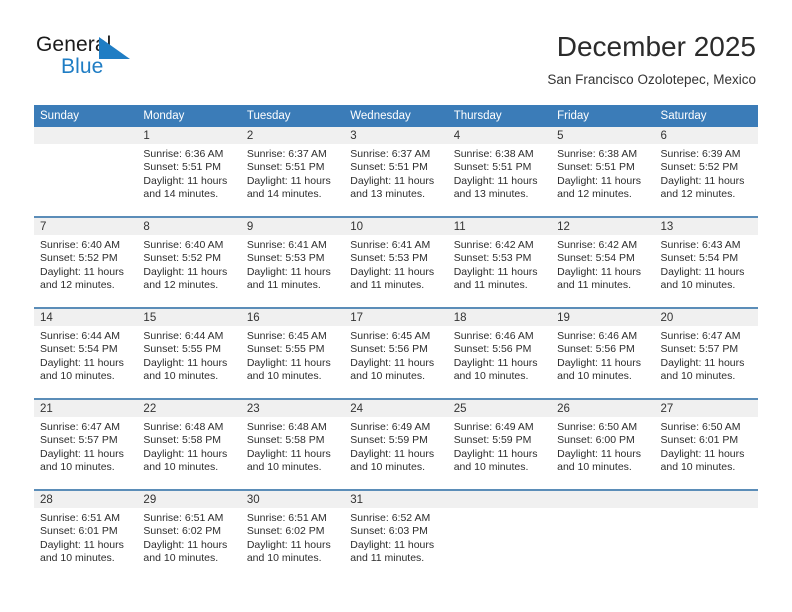 This screenshot has width=792, height=612. What do you see at coordinates (493, 336) in the screenshot?
I see `sunrise-time: Sunrise: 6:46 AM` at bounding box center [493, 336].